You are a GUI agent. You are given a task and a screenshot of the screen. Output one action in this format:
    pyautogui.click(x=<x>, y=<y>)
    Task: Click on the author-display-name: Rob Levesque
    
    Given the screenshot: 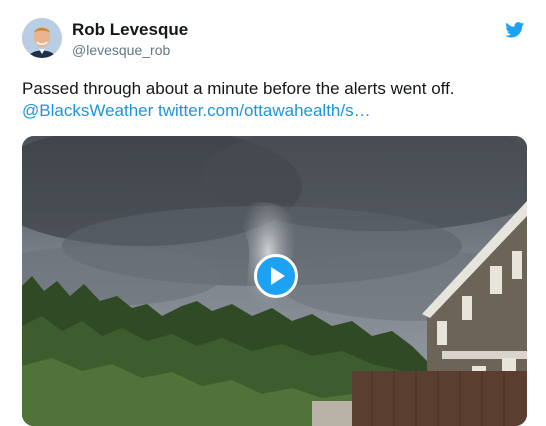 What is the action you would take?
    pyautogui.click(x=130, y=30)
    